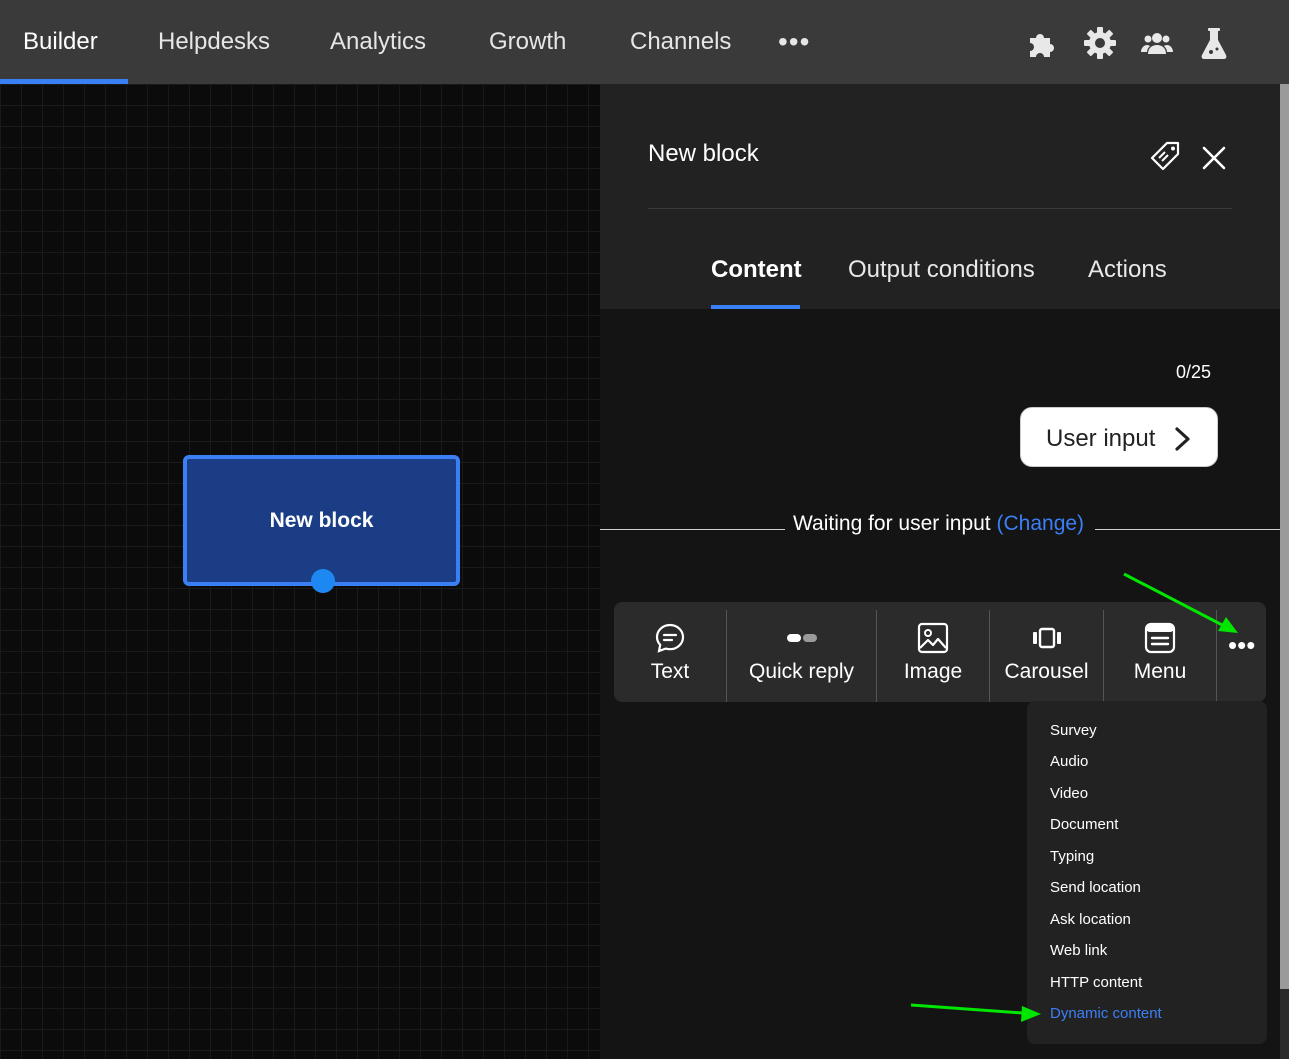 The width and height of the screenshot is (1289, 1059). I want to click on dropdown-item-audio: Audio, so click(1069, 761).